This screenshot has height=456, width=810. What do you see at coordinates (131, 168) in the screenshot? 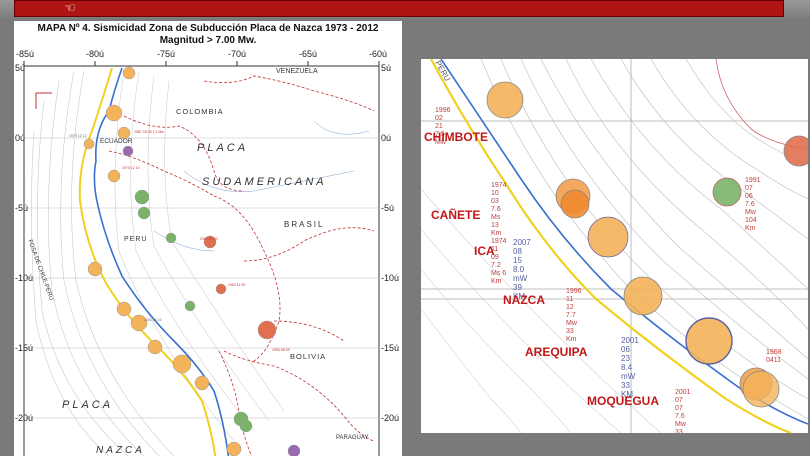
I see `svg-text: 1970 12 10` at bounding box center [131, 168].